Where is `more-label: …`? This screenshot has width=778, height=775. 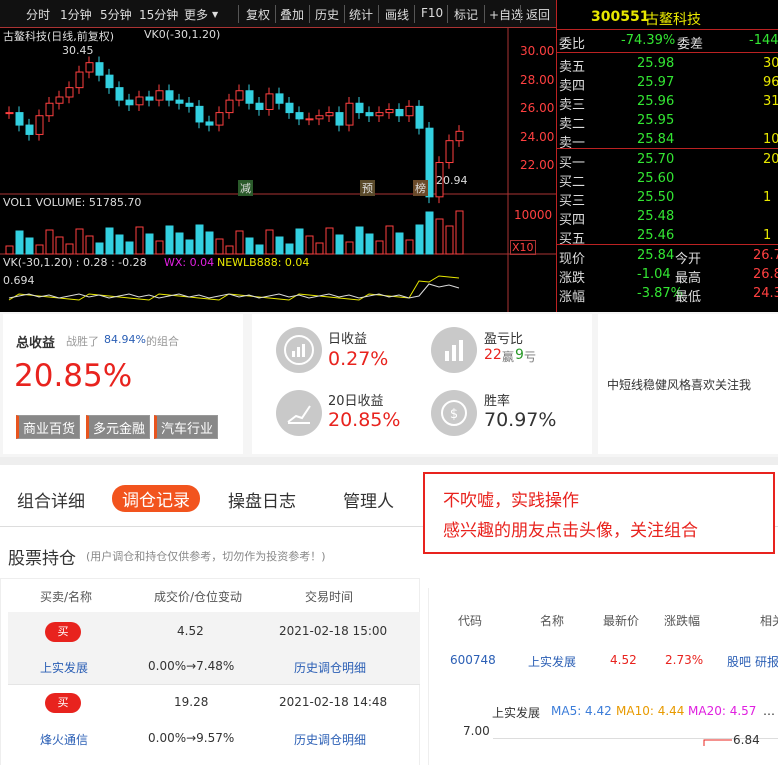
more-label: … is located at coordinates (769, 711).